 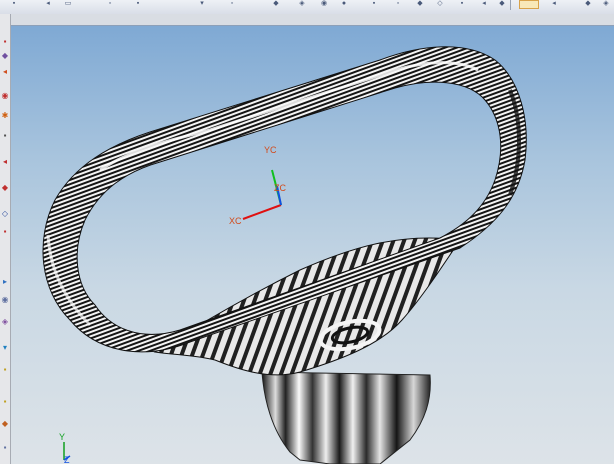 What do you see at coordinates (270, 150) in the screenshot?
I see `wcs-y-label: YC` at bounding box center [270, 150].